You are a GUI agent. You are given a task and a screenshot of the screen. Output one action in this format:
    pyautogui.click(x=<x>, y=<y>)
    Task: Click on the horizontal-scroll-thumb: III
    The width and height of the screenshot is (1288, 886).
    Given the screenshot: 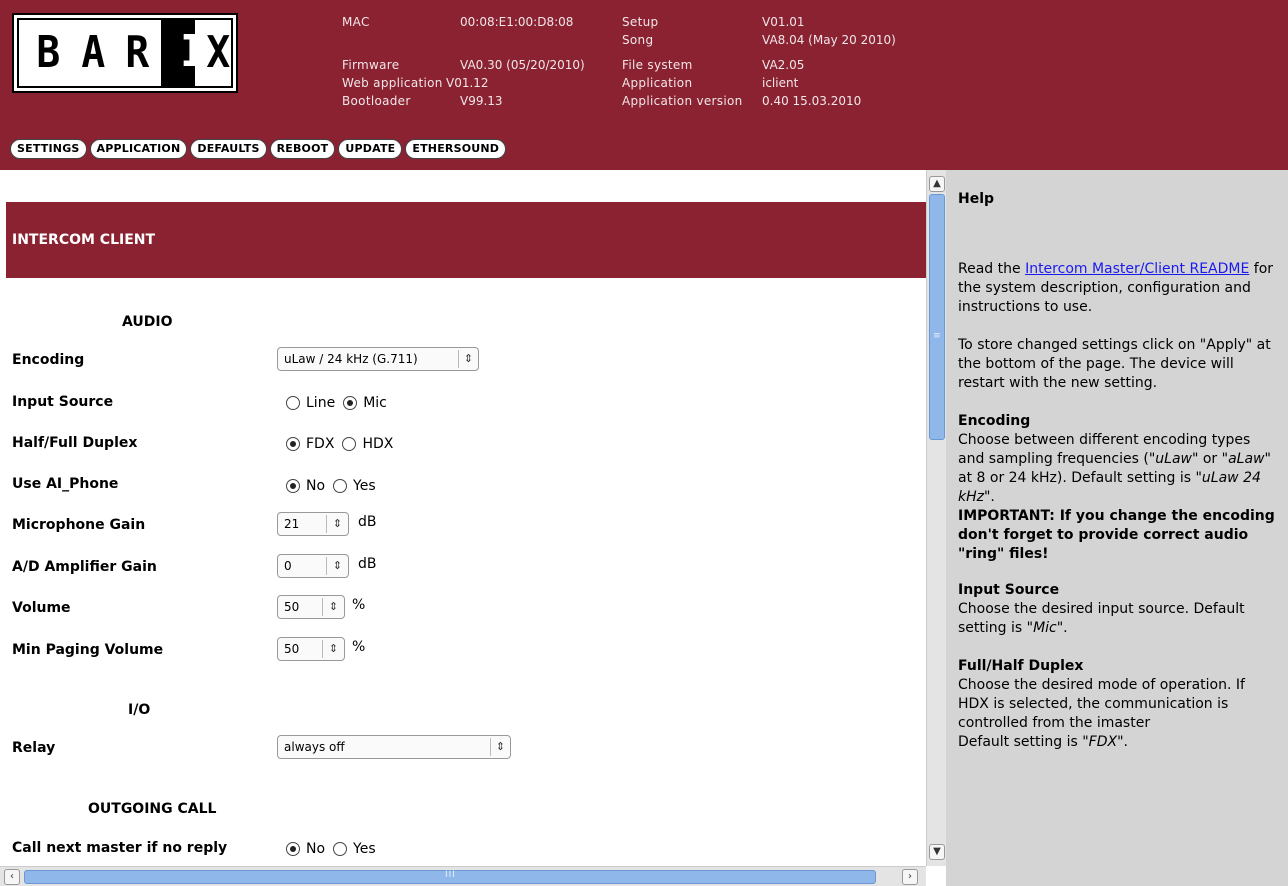 What is the action you would take?
    pyautogui.click(x=450, y=877)
    